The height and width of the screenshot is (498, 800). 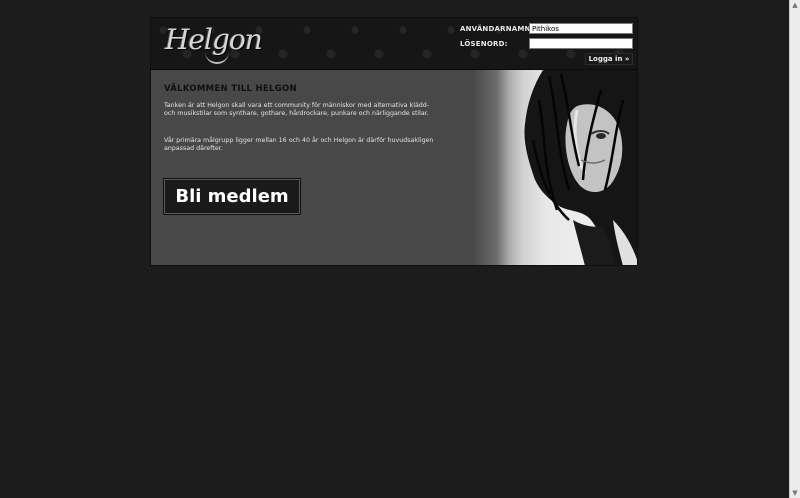 What do you see at coordinates (214, 43) in the screenshot?
I see `helgon-logo: Helgon` at bounding box center [214, 43].